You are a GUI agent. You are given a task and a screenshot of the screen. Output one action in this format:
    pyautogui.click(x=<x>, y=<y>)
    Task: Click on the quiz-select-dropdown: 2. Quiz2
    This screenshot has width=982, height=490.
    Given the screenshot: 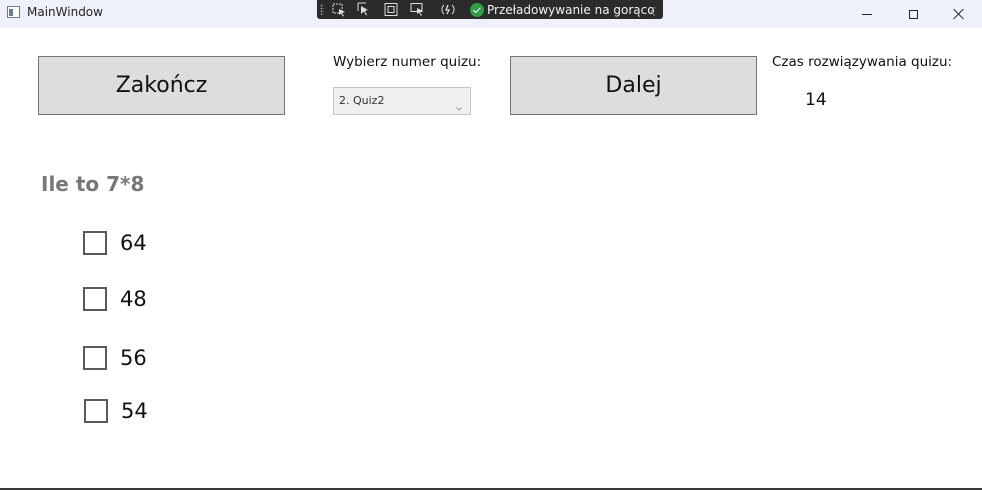 What is the action you would take?
    pyautogui.click(x=402, y=101)
    